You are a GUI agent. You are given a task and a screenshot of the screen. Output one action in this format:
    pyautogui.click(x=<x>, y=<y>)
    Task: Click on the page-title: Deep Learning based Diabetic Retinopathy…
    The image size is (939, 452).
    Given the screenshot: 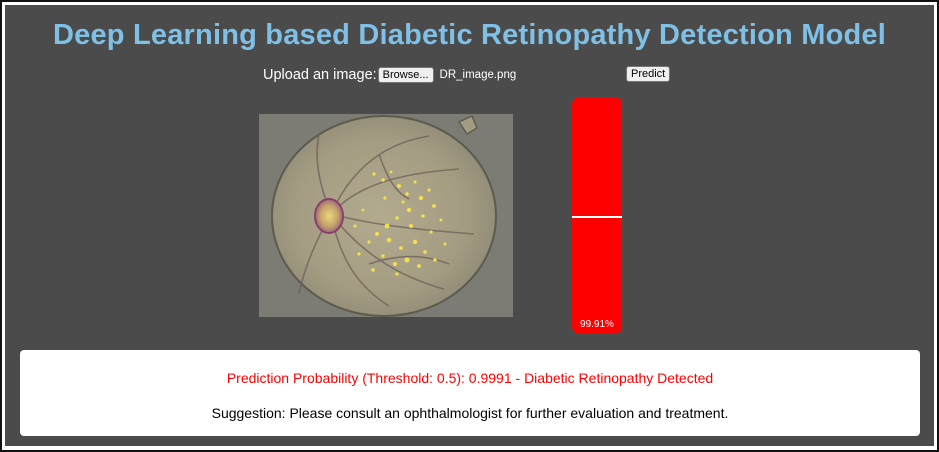 What is the action you would take?
    pyautogui.click(x=469, y=35)
    